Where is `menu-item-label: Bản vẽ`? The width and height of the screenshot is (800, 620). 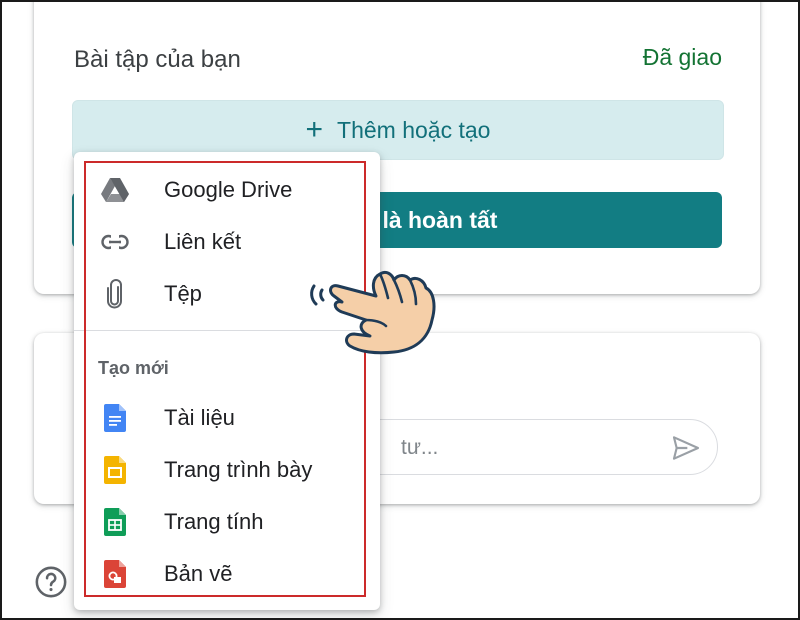
menu-item-label: Bản vẽ is located at coordinates (198, 573).